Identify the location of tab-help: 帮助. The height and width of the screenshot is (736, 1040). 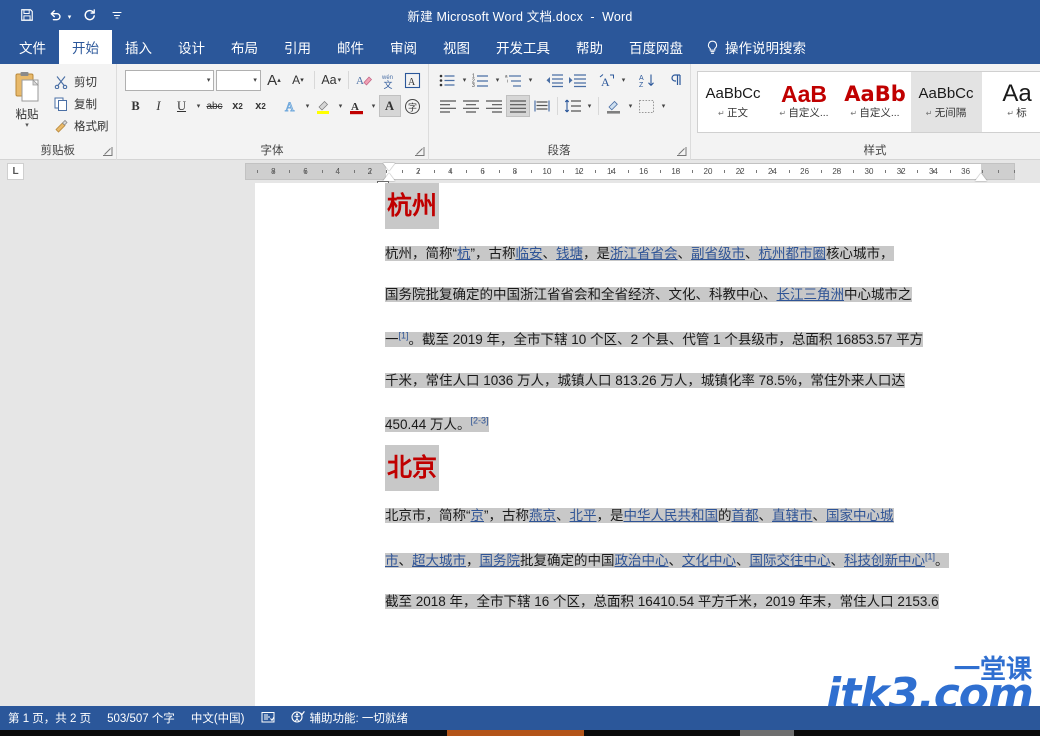
(589, 47).